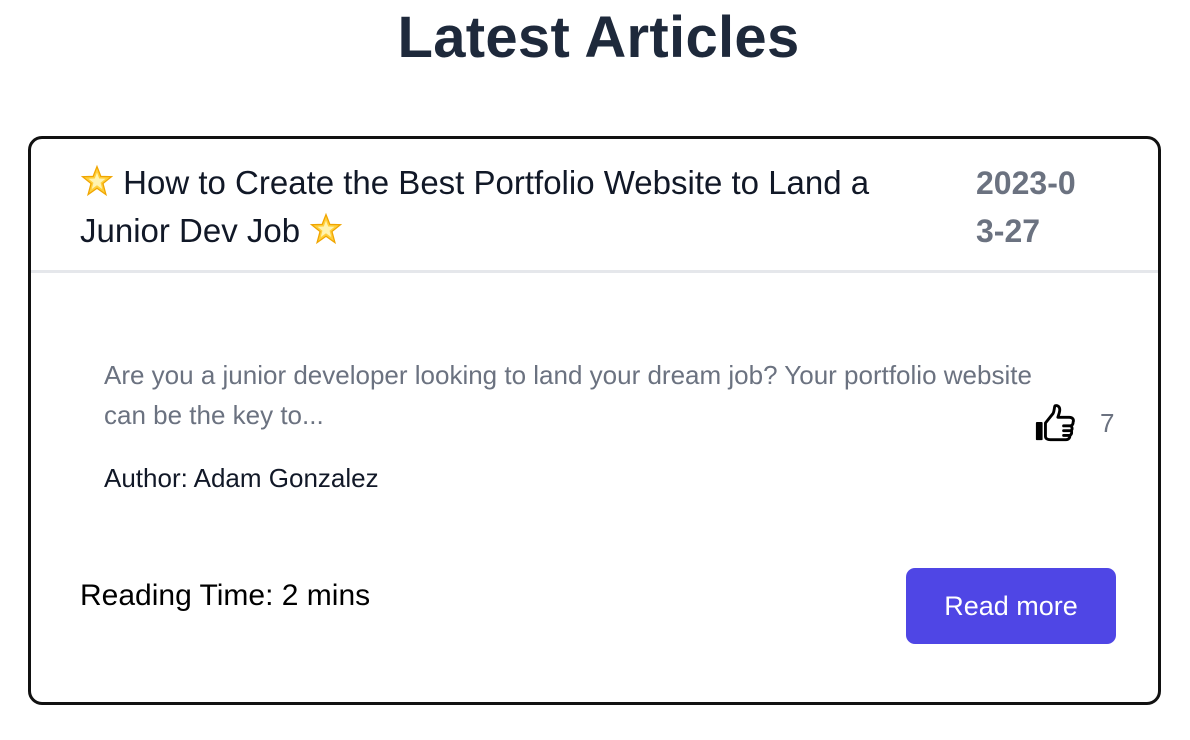 This screenshot has height=740, width=1190. Describe the element at coordinates (1107, 422) in the screenshot. I see `like-count: 7` at that location.